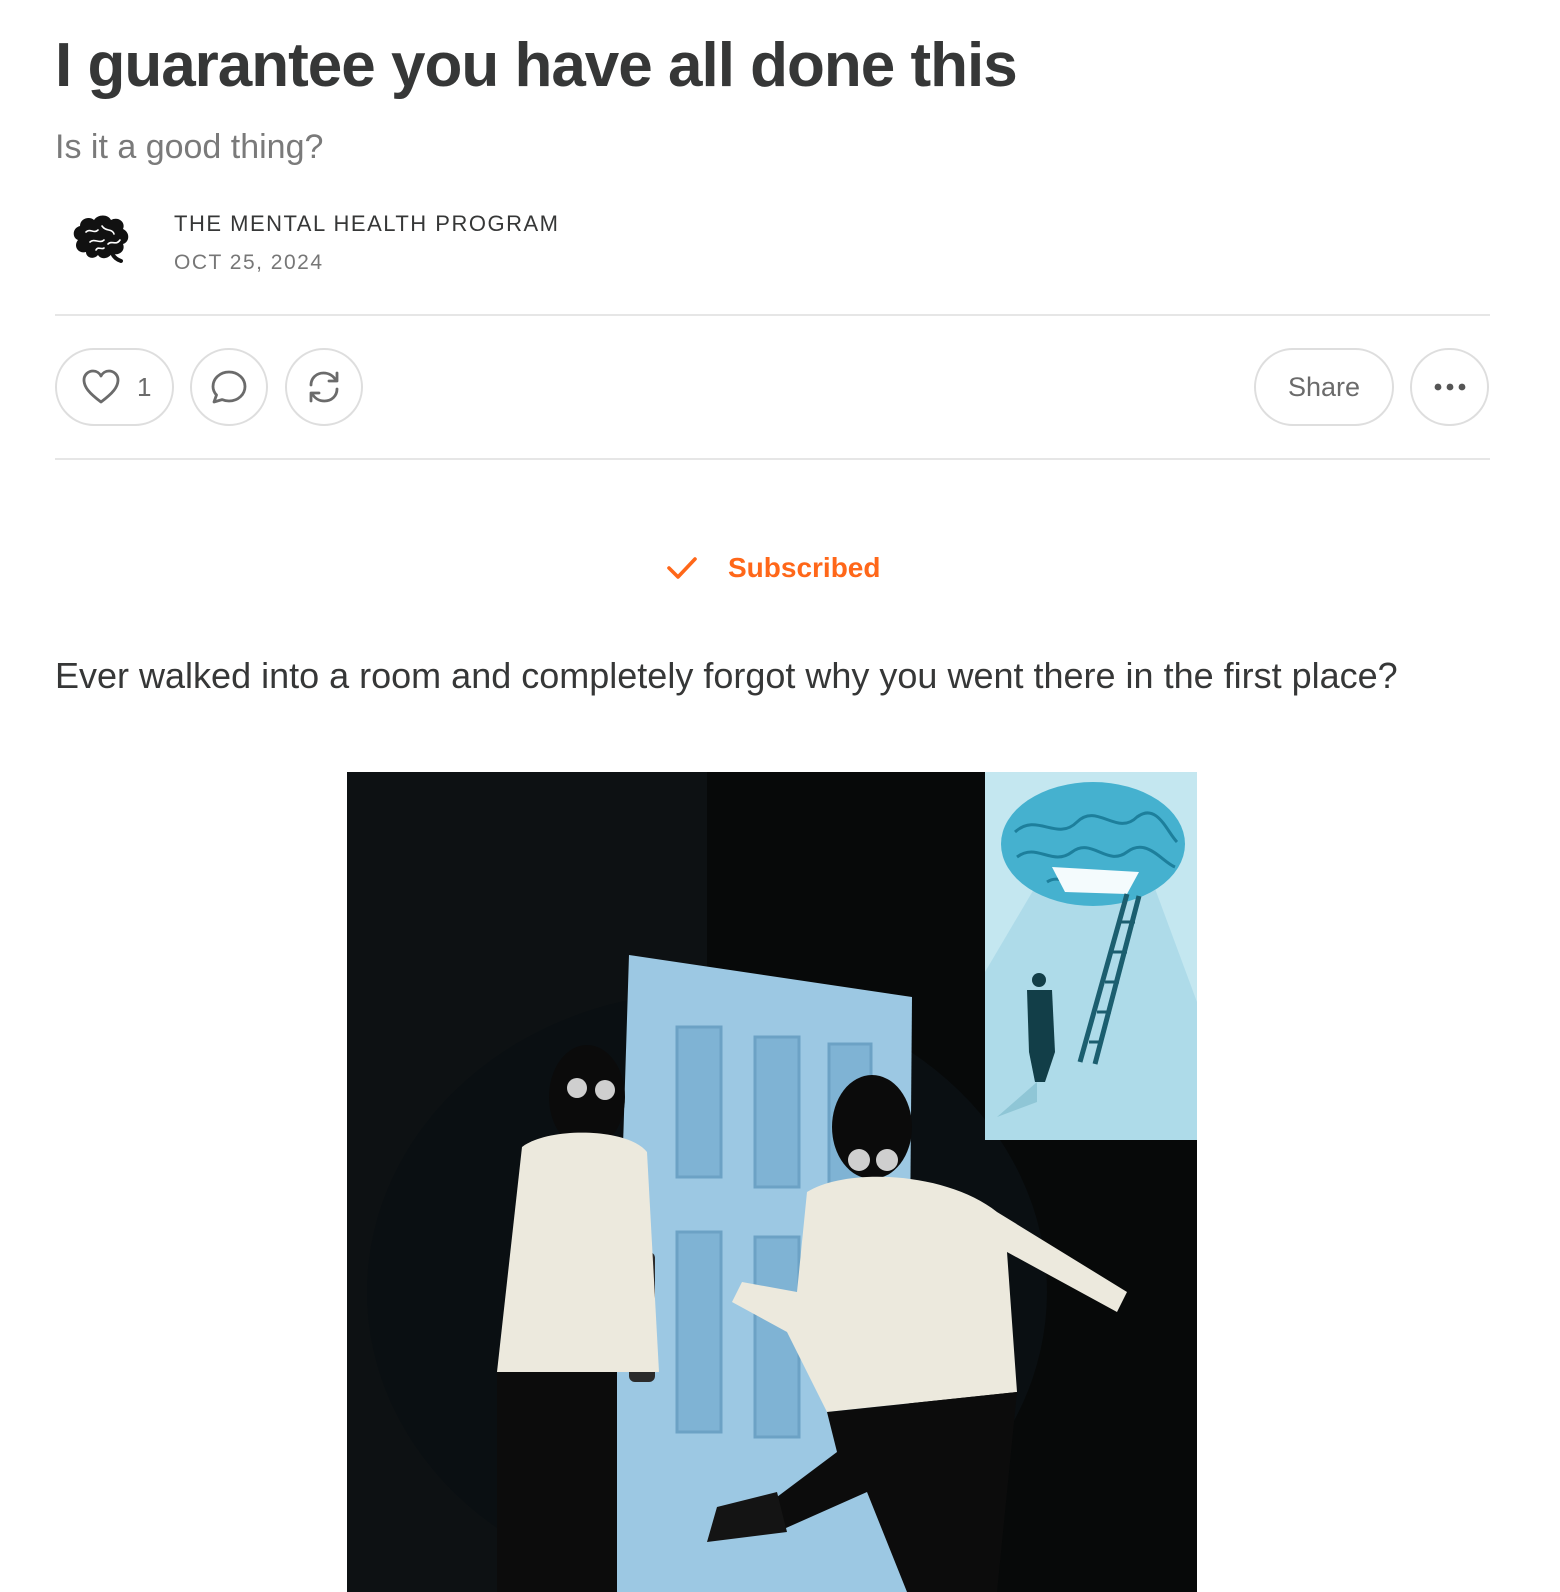 This screenshot has width=1560, height=1592. I want to click on more-options-button, so click(1449, 387).